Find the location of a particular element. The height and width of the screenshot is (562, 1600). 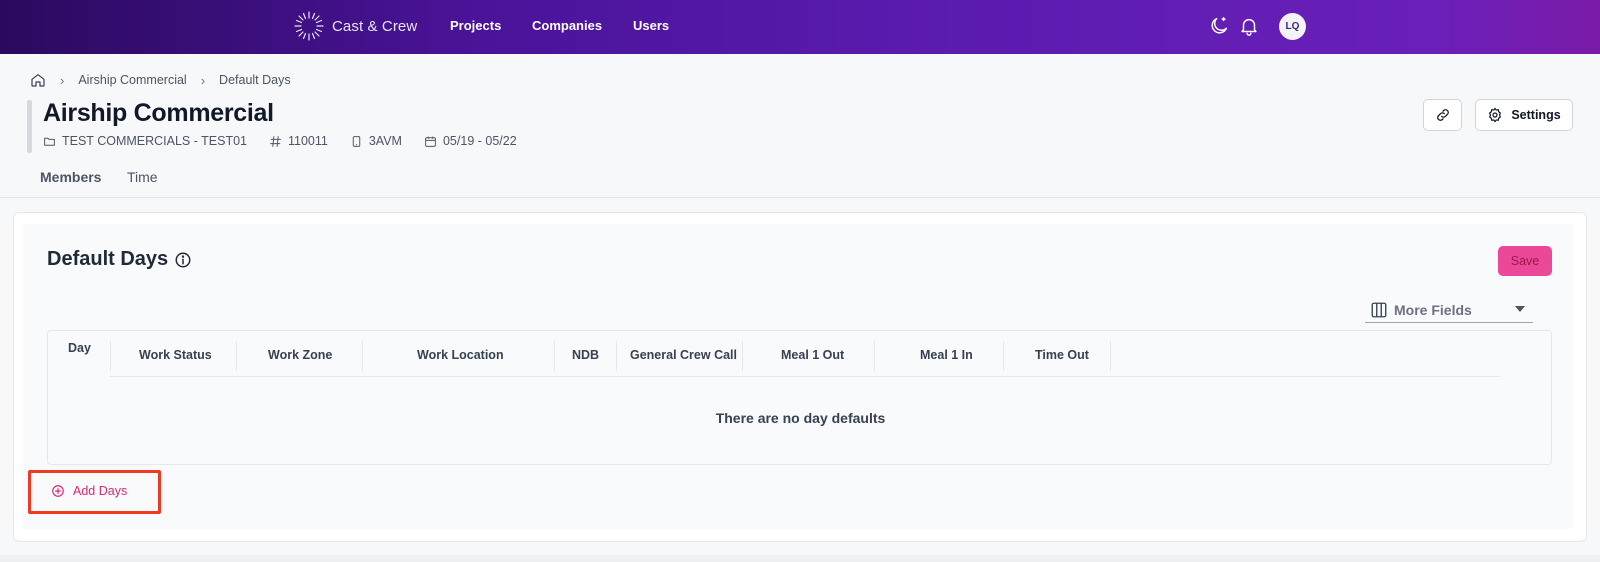

more-fields-label: More Fields is located at coordinates (1433, 309).